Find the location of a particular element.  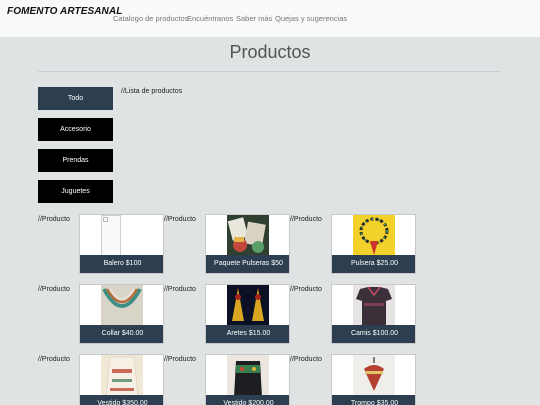

product-card: Collar $40.00 is located at coordinates (121, 314).